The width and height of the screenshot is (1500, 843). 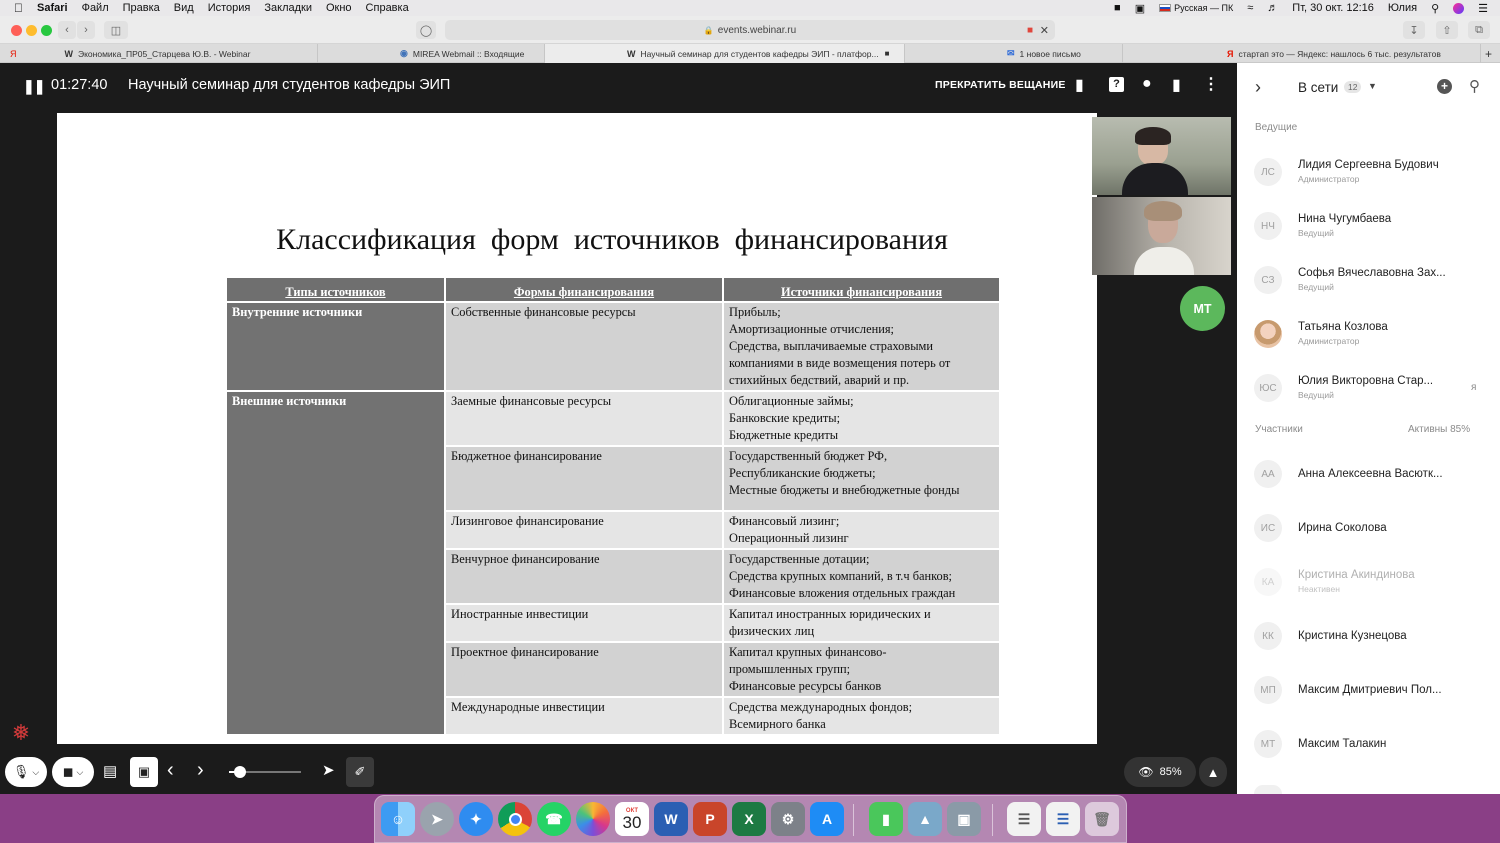 I want to click on tab-audio-icon: ■, so click(x=887, y=53).